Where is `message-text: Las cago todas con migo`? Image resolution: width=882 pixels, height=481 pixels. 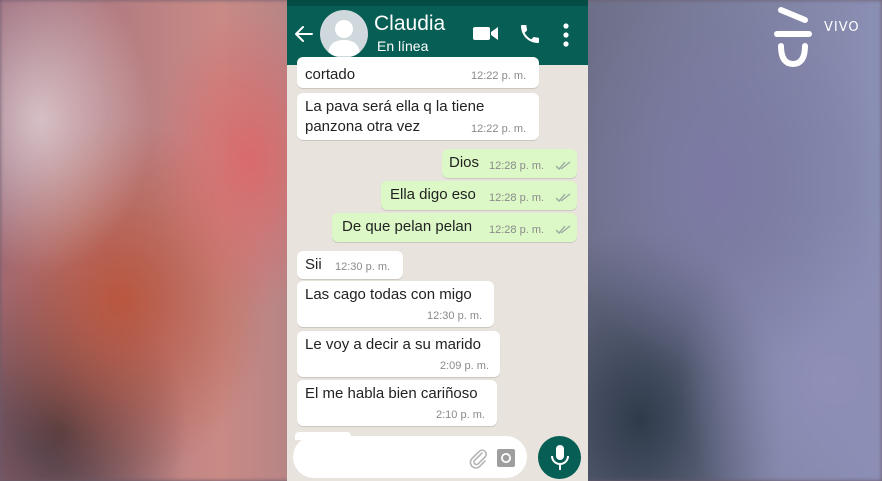
message-text: Las cago todas con migo is located at coordinates (388, 294).